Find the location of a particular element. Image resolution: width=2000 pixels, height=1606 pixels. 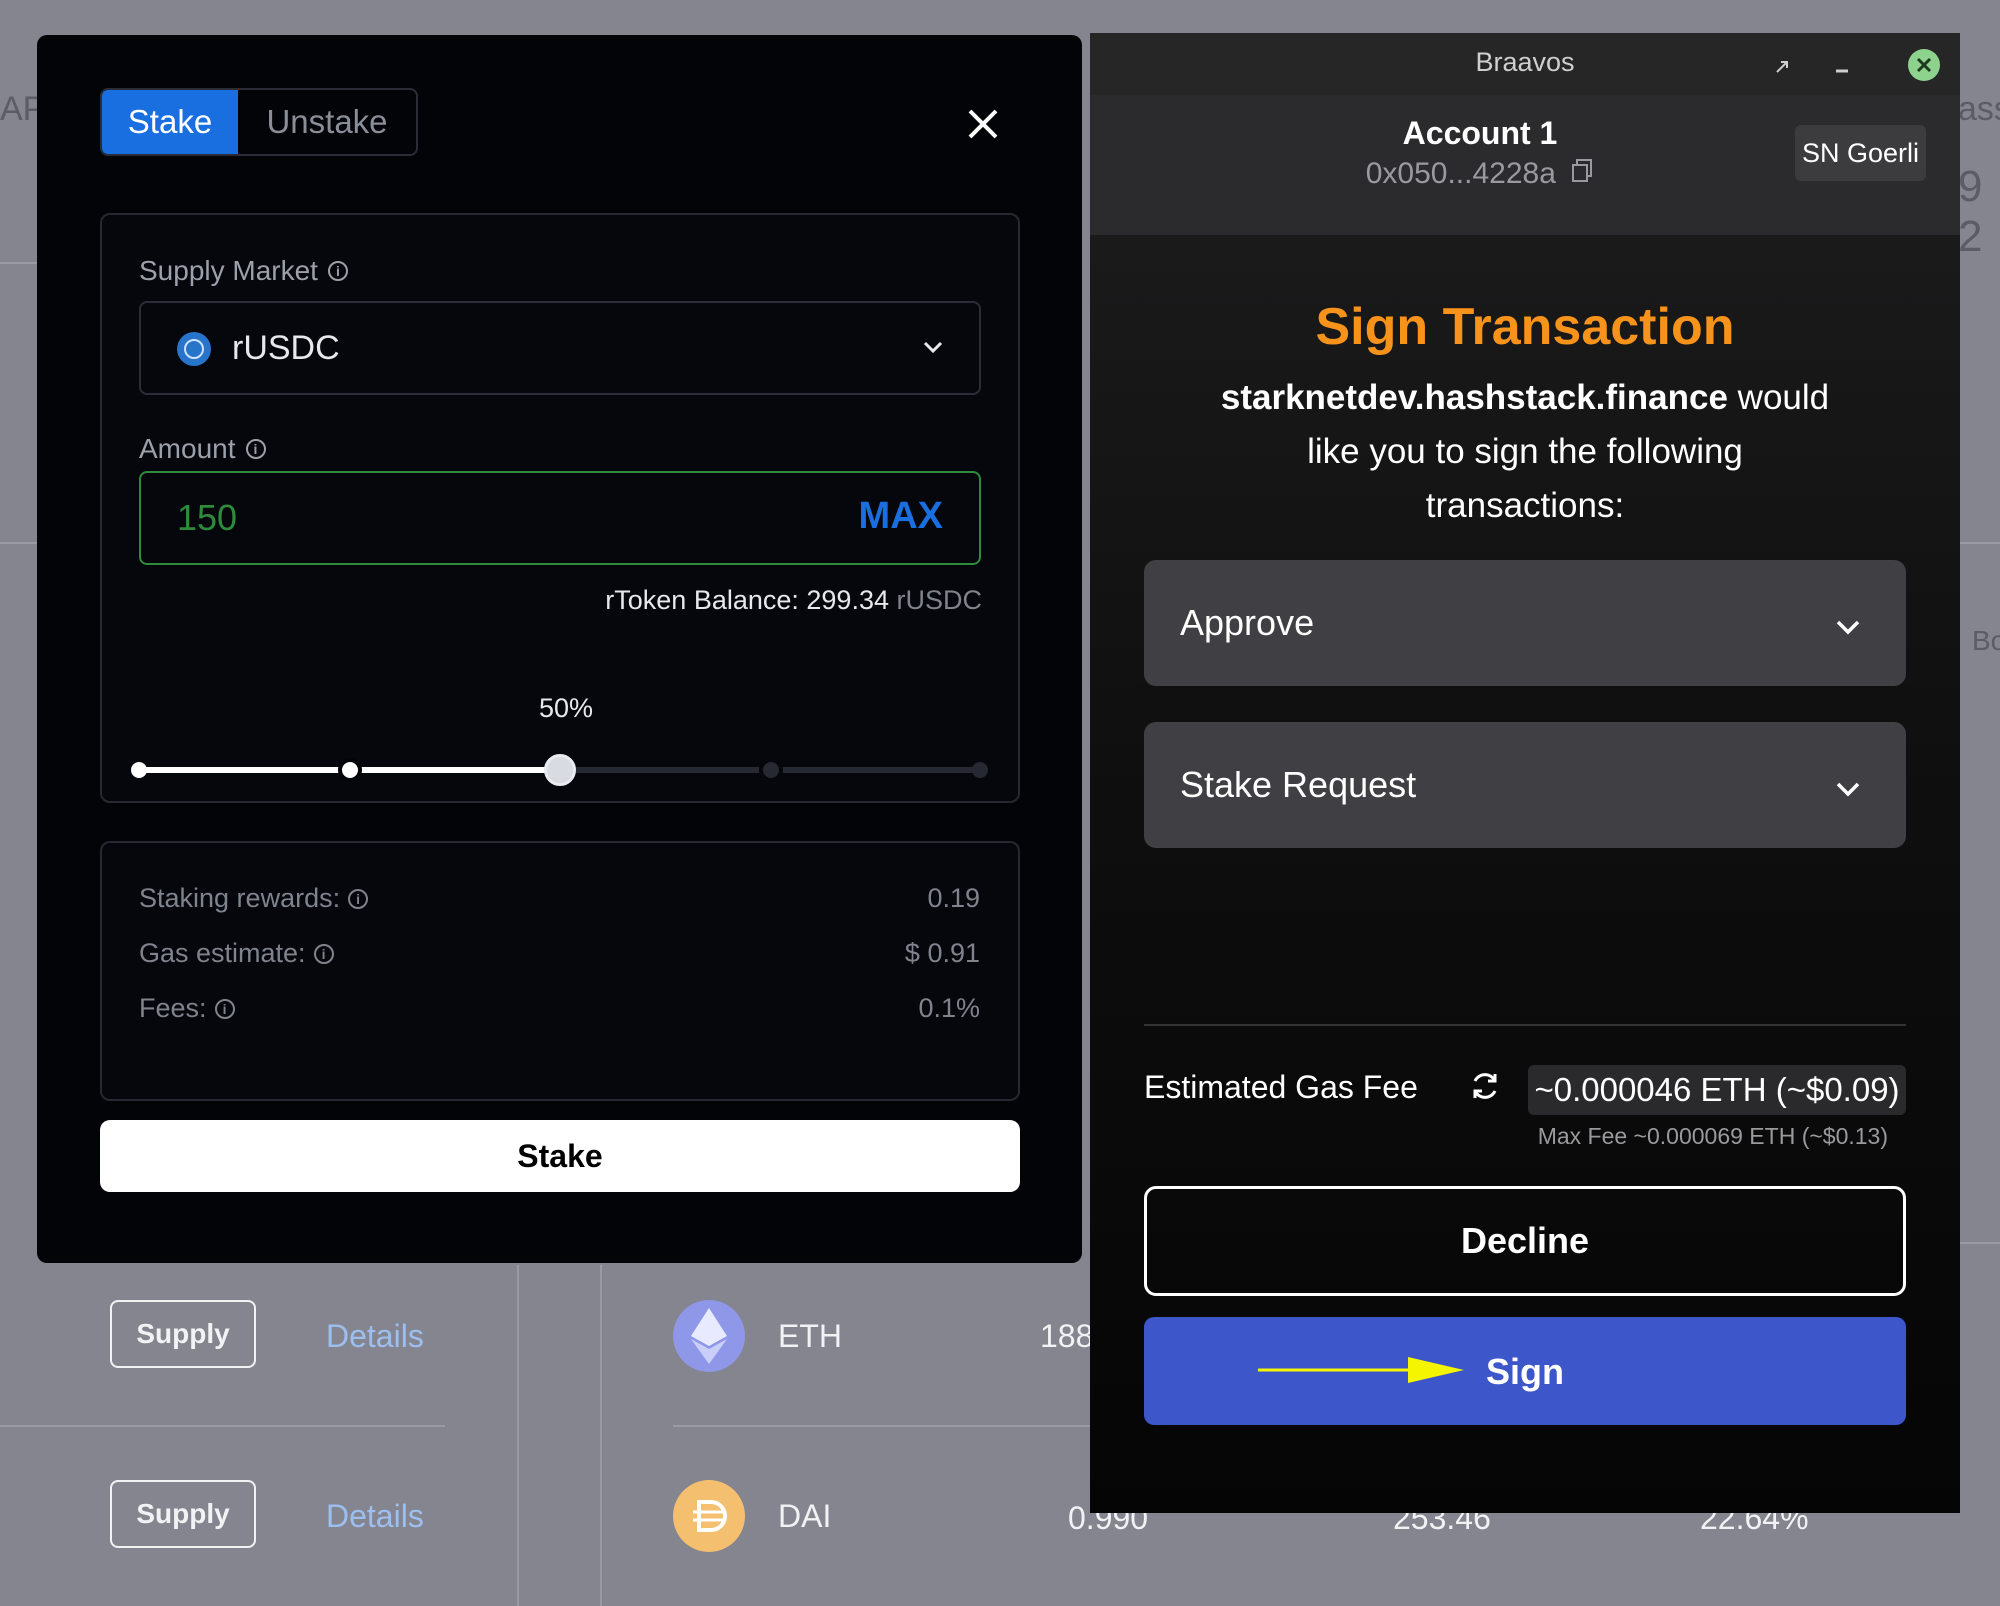

dapp-domain: starknetdev.hashstack.finance is located at coordinates (1474, 397).